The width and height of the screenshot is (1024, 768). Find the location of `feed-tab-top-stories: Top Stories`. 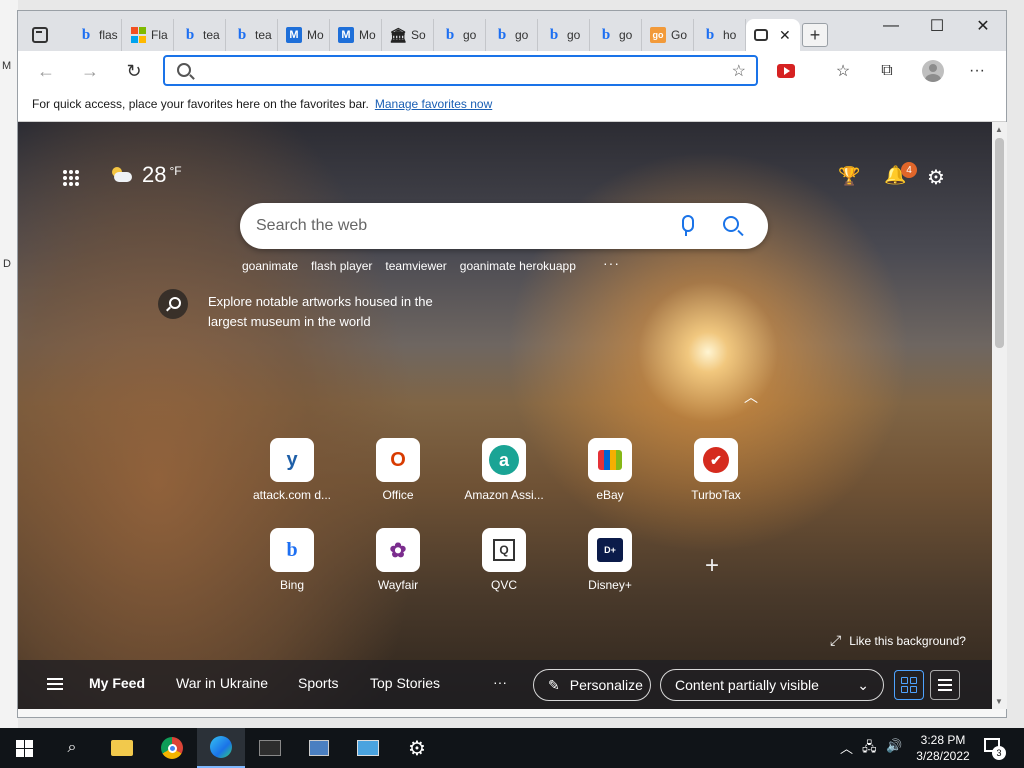

feed-tab-top-stories: Top Stories is located at coordinates (405, 683).